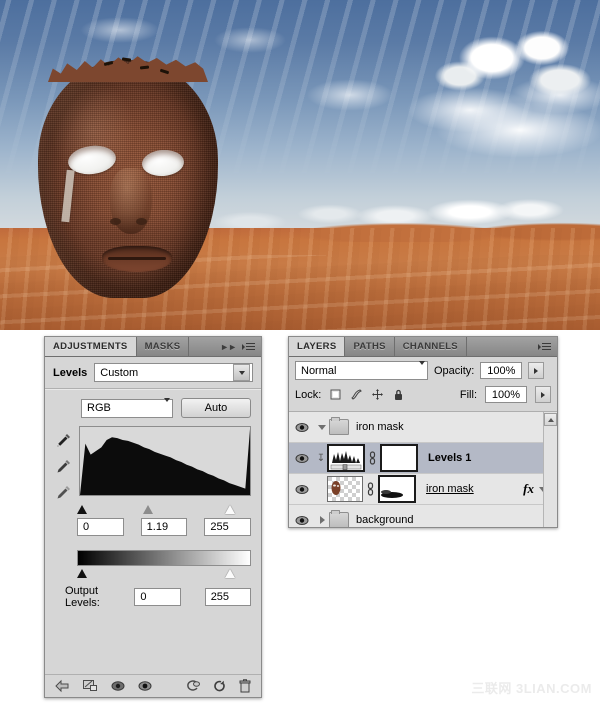 This screenshot has width=600, height=704. What do you see at coordinates (423, 516) in the screenshot?
I see `table-row: background` at bounding box center [423, 516].